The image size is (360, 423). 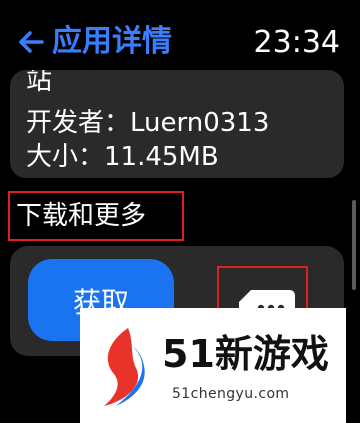 What do you see at coordinates (245, 354) in the screenshot?
I see `watermark-title: 51新游戏` at bounding box center [245, 354].